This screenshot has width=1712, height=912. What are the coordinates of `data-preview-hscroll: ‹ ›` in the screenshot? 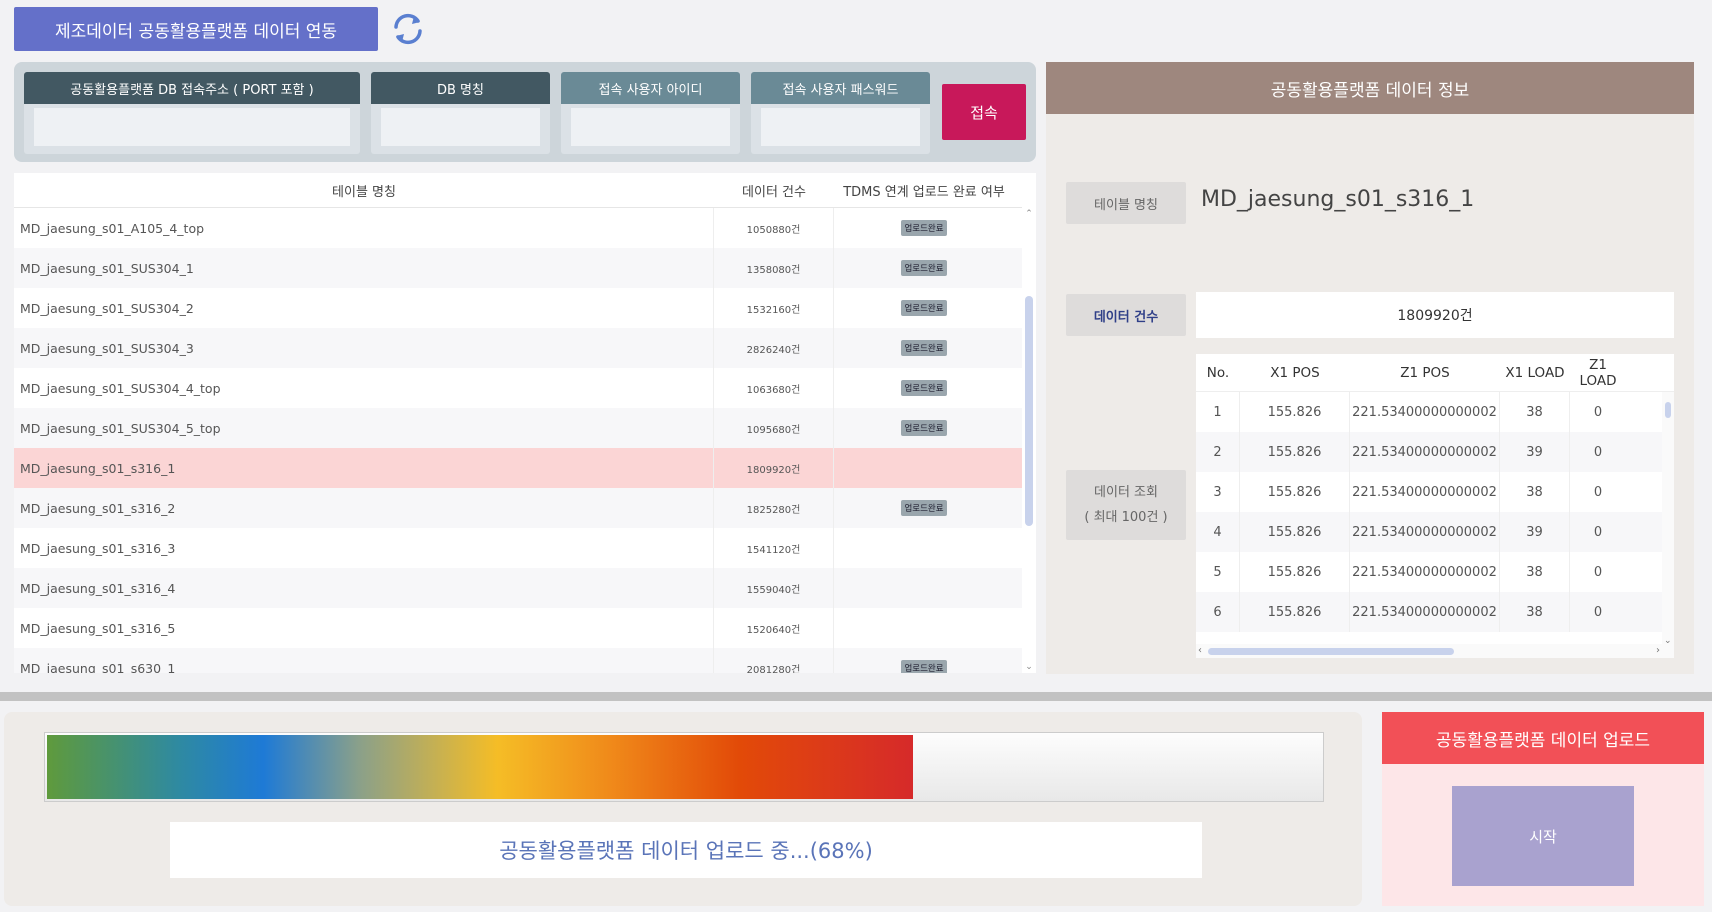 It's located at (1435, 651).